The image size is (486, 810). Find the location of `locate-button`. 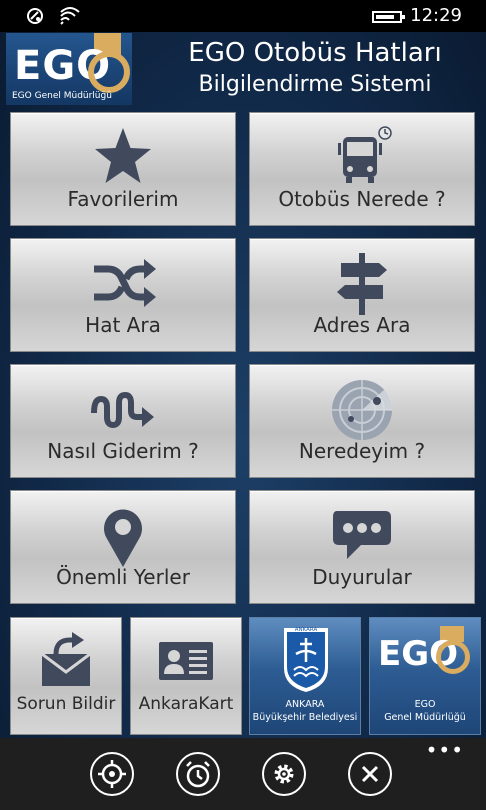

locate-button is located at coordinates (112, 774).